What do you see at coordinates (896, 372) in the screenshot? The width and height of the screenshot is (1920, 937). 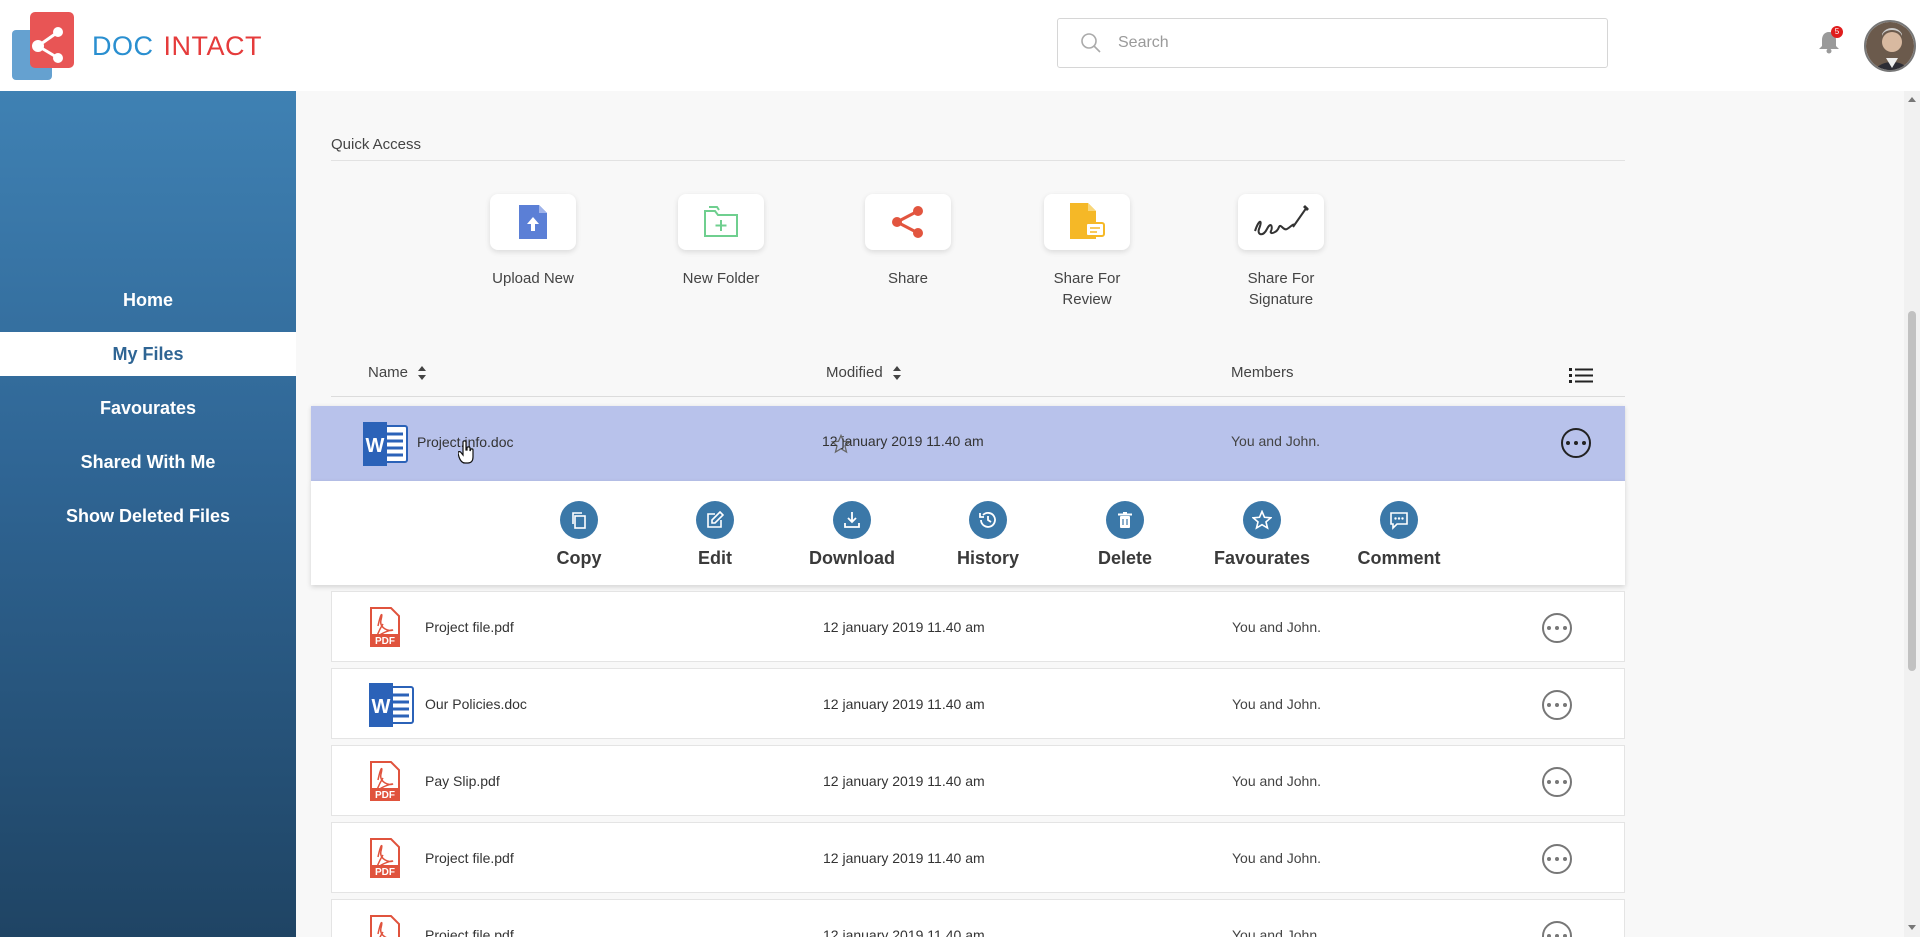 I see `sort-icon` at bounding box center [896, 372].